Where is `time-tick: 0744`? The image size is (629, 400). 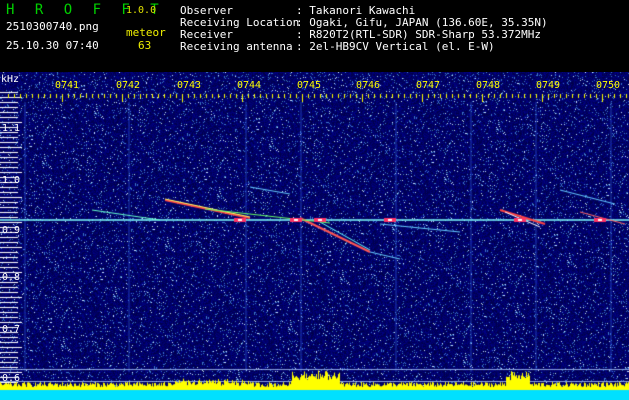
time-tick: 0744 is located at coordinates (249, 85).